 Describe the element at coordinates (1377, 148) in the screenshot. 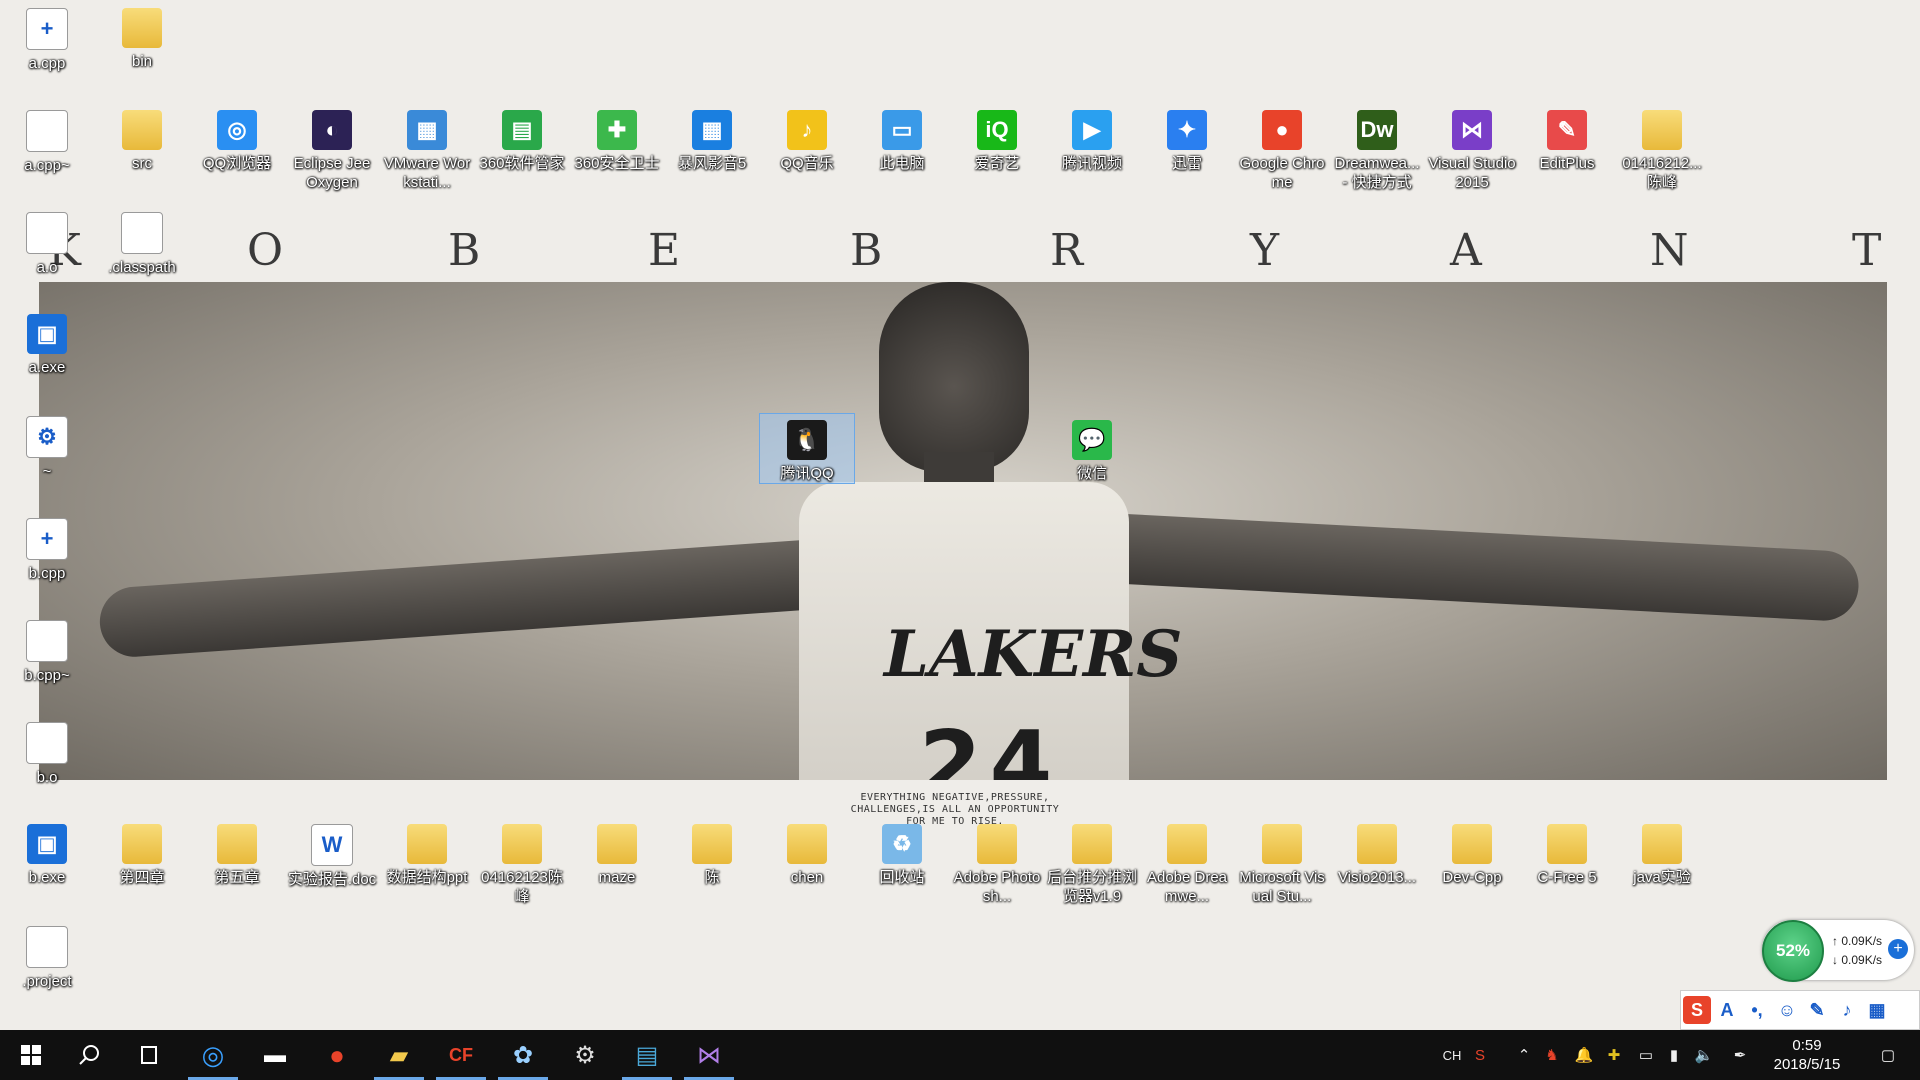

I see `desktop-icon: Dw Dreamwea... - 快捷方式` at that location.